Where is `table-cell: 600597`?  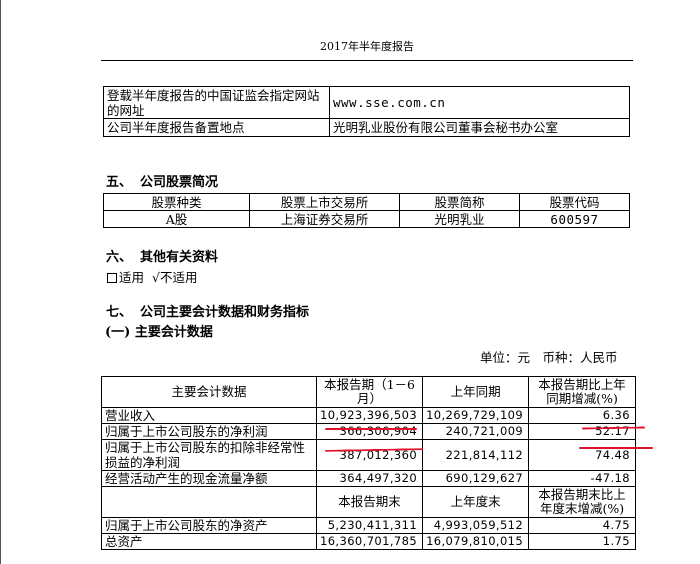
table-cell: 600597 is located at coordinates (574, 219).